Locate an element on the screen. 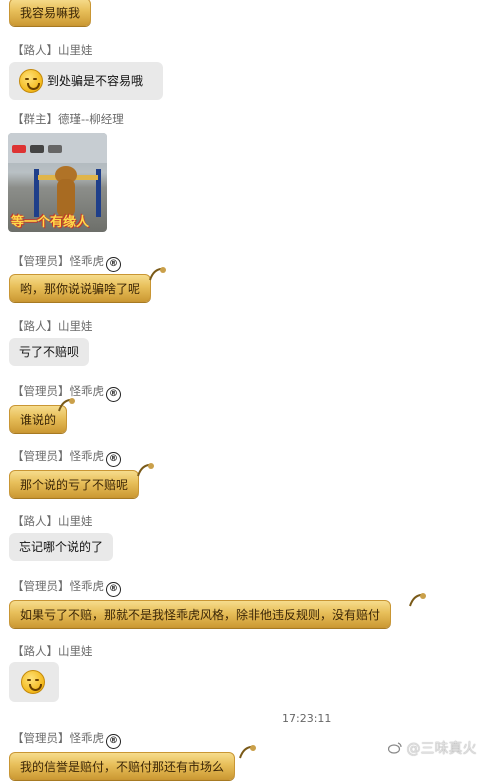 This screenshot has width=501, height=784. message-text: 到处骗是不容易哦 is located at coordinates (95, 81).